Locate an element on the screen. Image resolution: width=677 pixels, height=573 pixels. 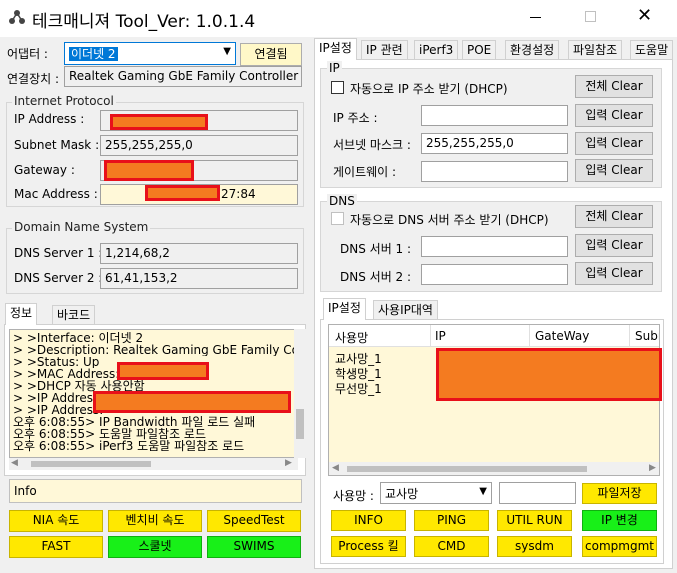
tab-barcode: 바코드 is located at coordinates (74, 315).